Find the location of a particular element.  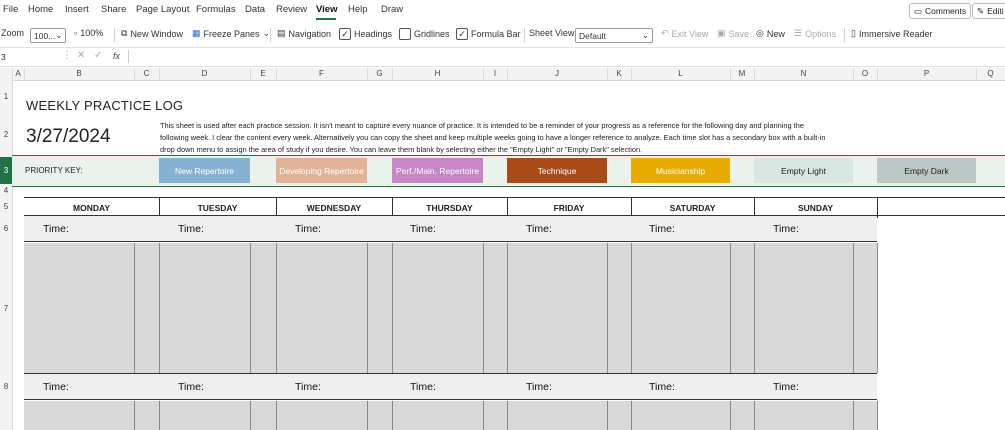

column-header: N is located at coordinates (804, 74).